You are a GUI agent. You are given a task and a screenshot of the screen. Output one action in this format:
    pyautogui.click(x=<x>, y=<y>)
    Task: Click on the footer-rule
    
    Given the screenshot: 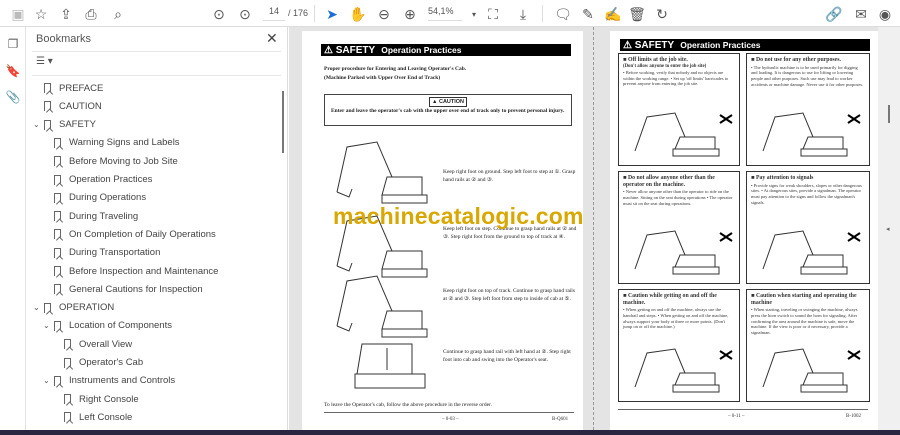 What is the action you would take?
    pyautogui.click(x=449, y=412)
    